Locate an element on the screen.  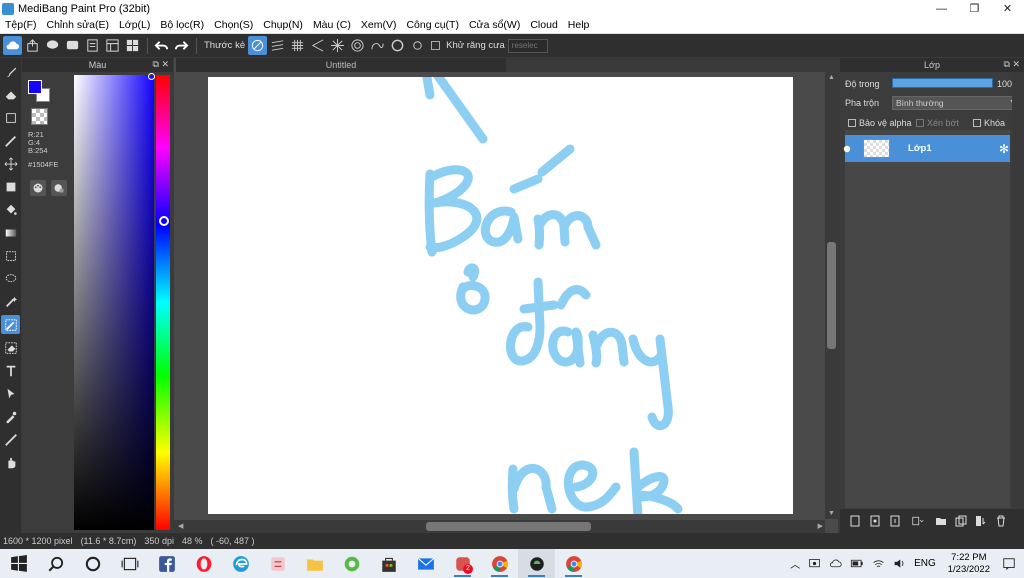
maximize-button: ❐ is located at coordinates (974, 8).